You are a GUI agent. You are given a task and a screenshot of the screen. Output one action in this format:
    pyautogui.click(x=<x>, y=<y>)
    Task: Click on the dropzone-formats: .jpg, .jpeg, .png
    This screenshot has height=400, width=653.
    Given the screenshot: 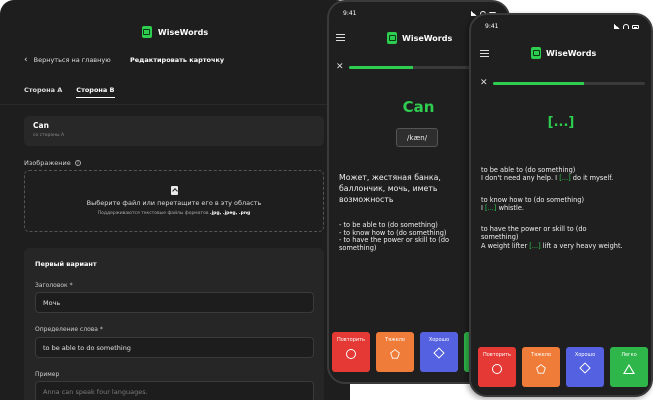 What is the action you would take?
    pyautogui.click(x=230, y=213)
    